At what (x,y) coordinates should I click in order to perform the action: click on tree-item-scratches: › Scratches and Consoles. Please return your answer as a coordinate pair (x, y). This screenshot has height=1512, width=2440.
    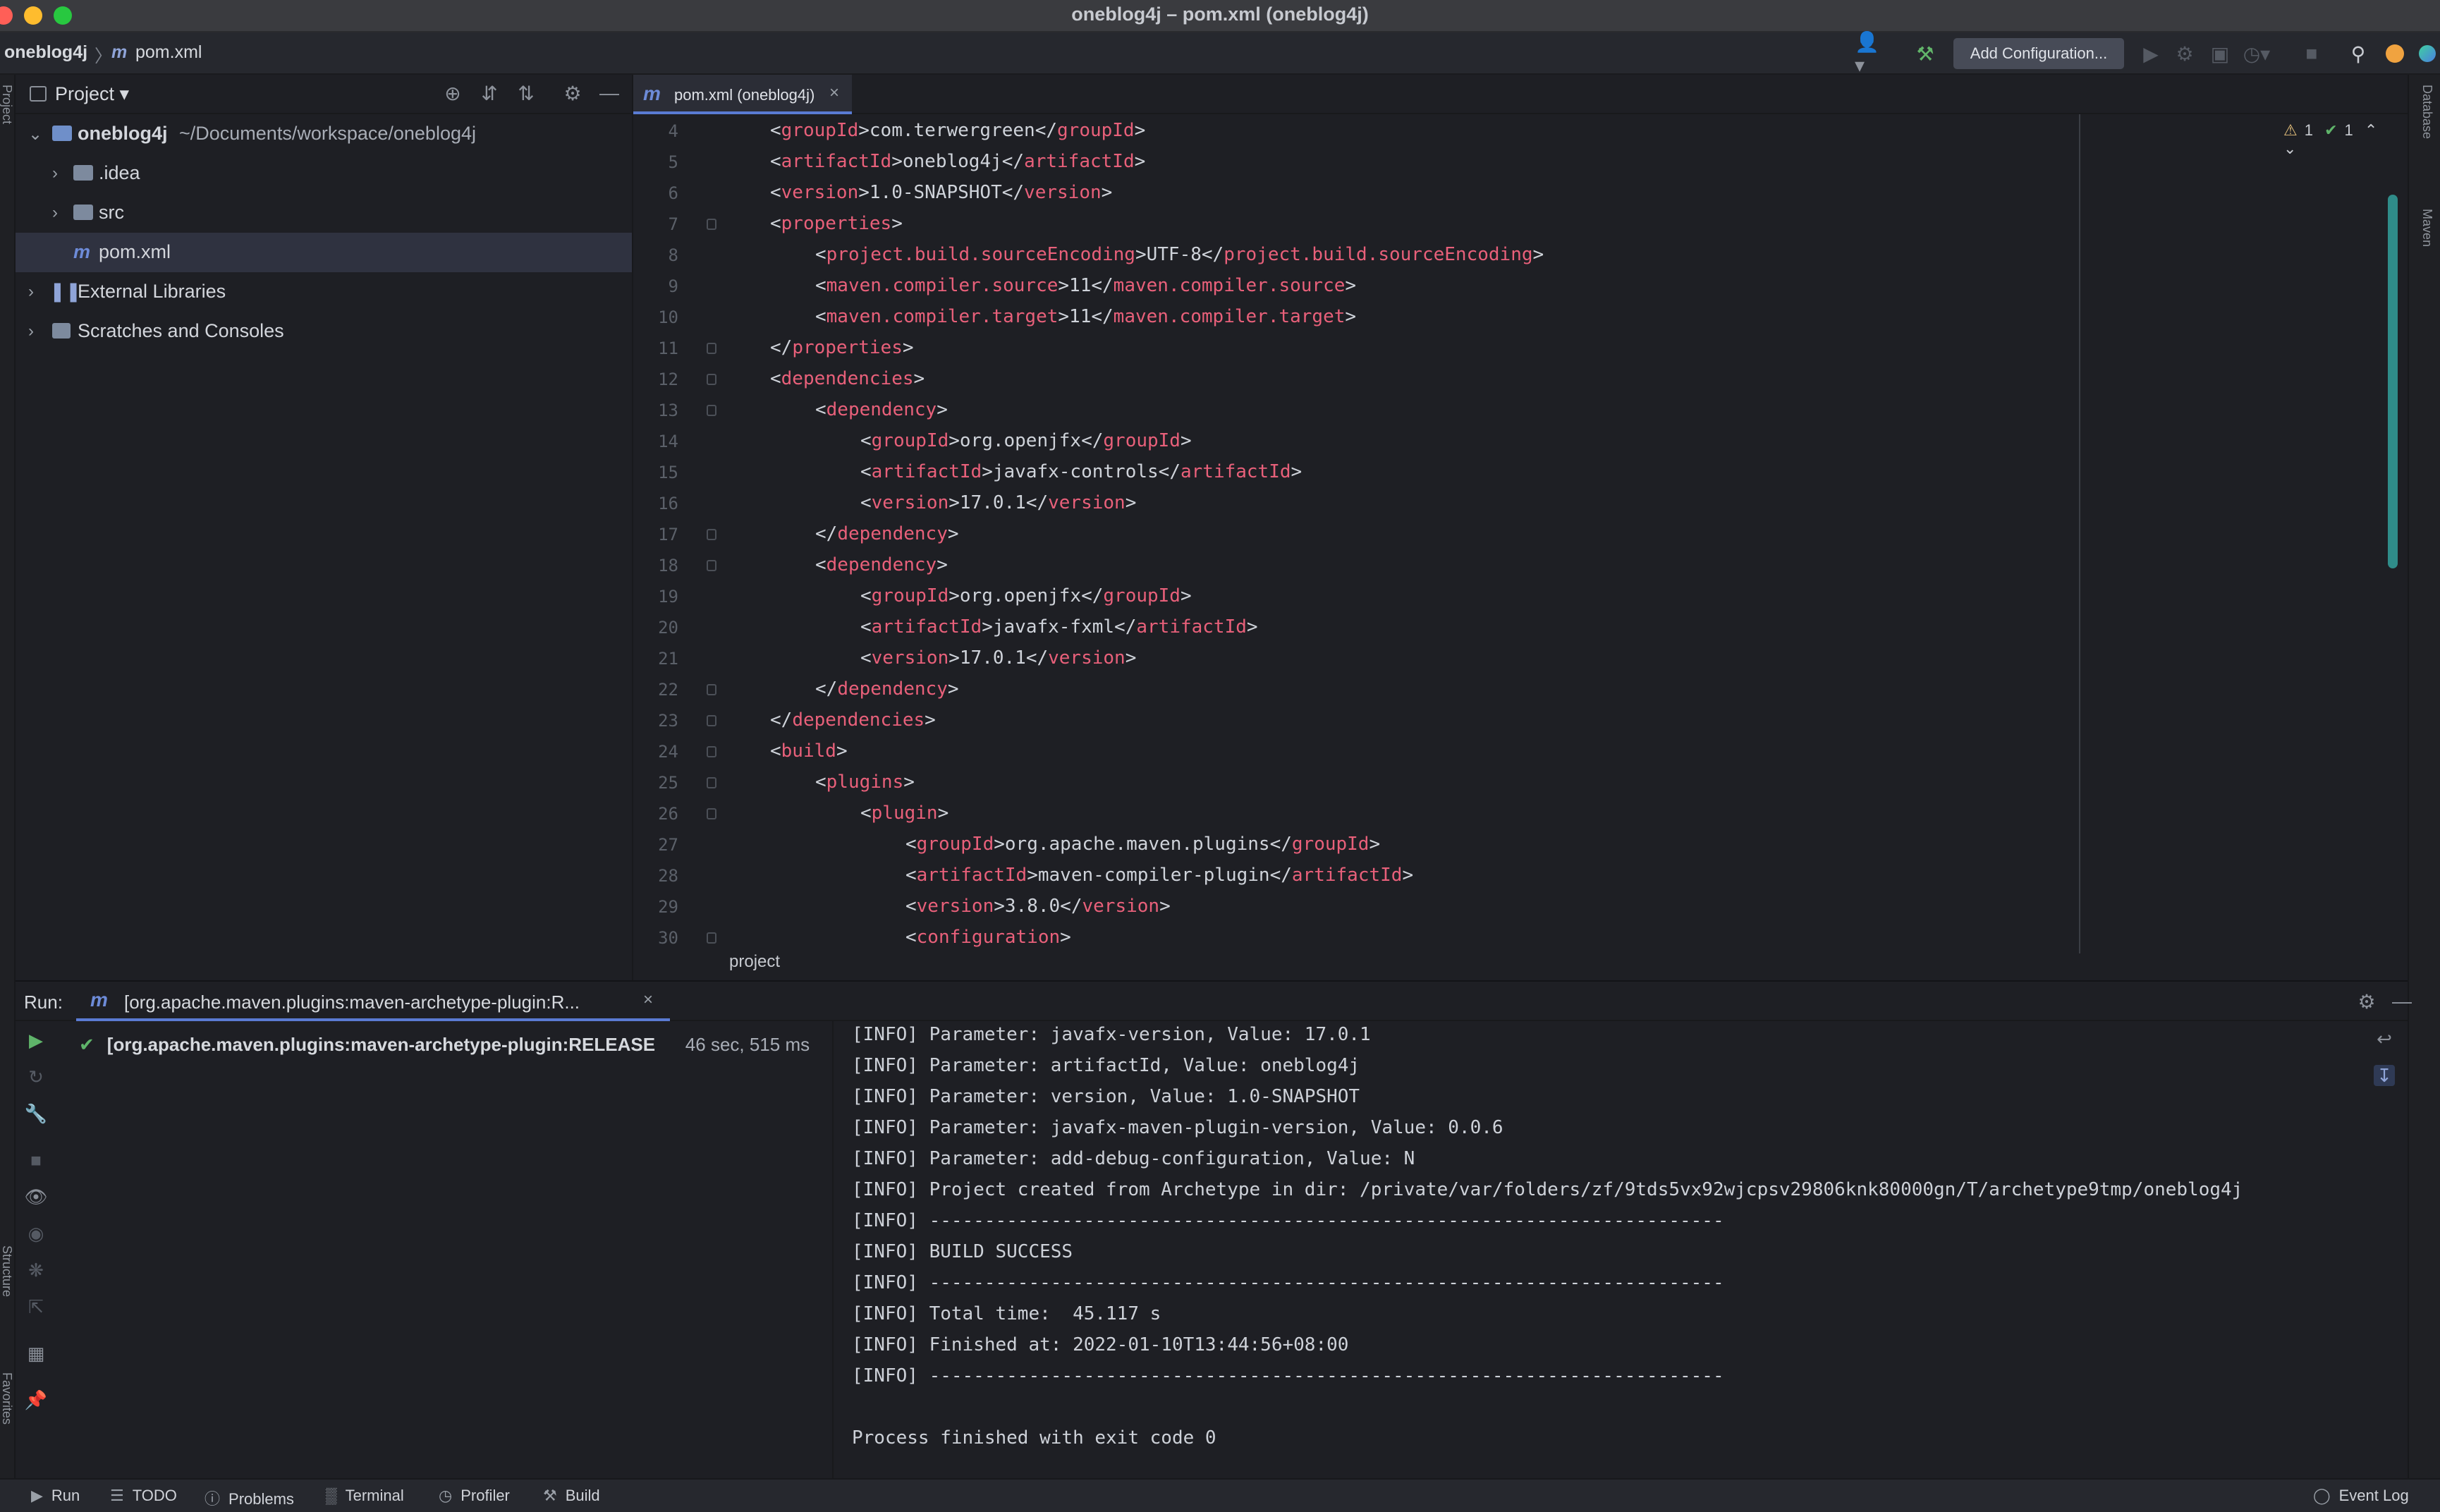
    Looking at the image, I should click on (324, 331).